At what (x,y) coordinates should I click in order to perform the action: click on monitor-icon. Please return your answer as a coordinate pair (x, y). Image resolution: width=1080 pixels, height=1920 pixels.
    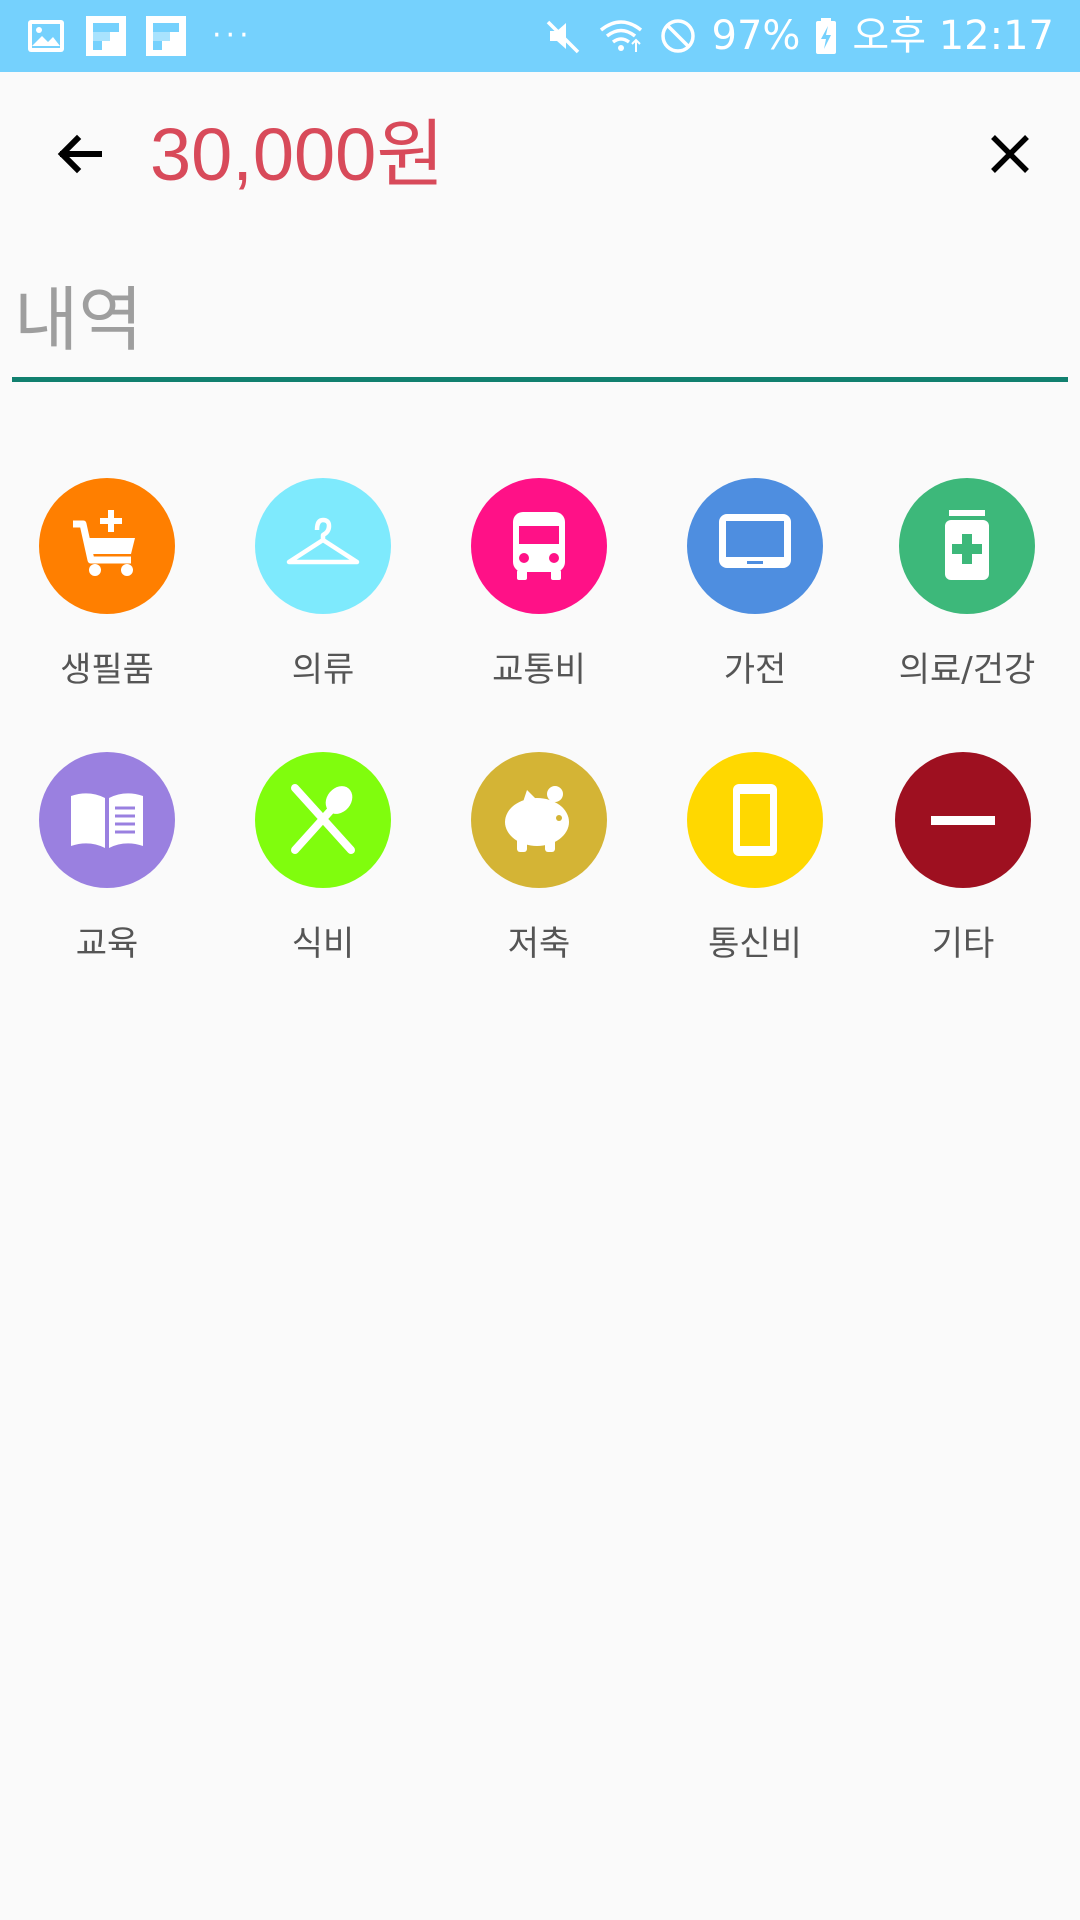
    Looking at the image, I should click on (755, 541).